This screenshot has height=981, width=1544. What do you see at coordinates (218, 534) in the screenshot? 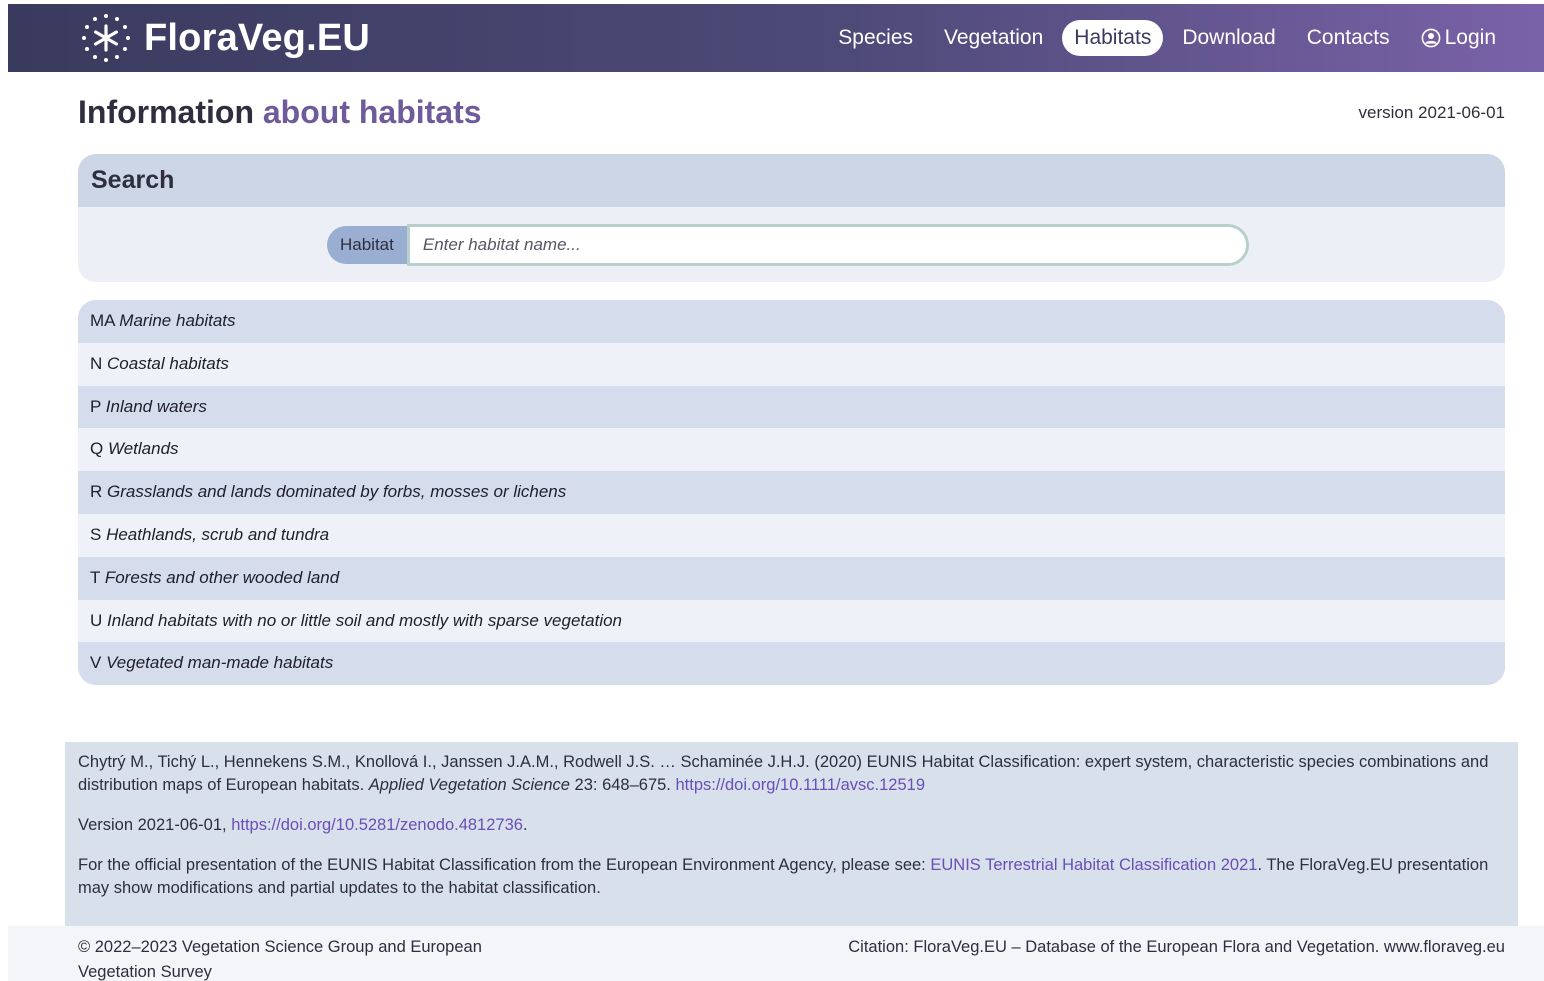
I see `habitat-name: Heathlands, scrub and tundra` at bounding box center [218, 534].